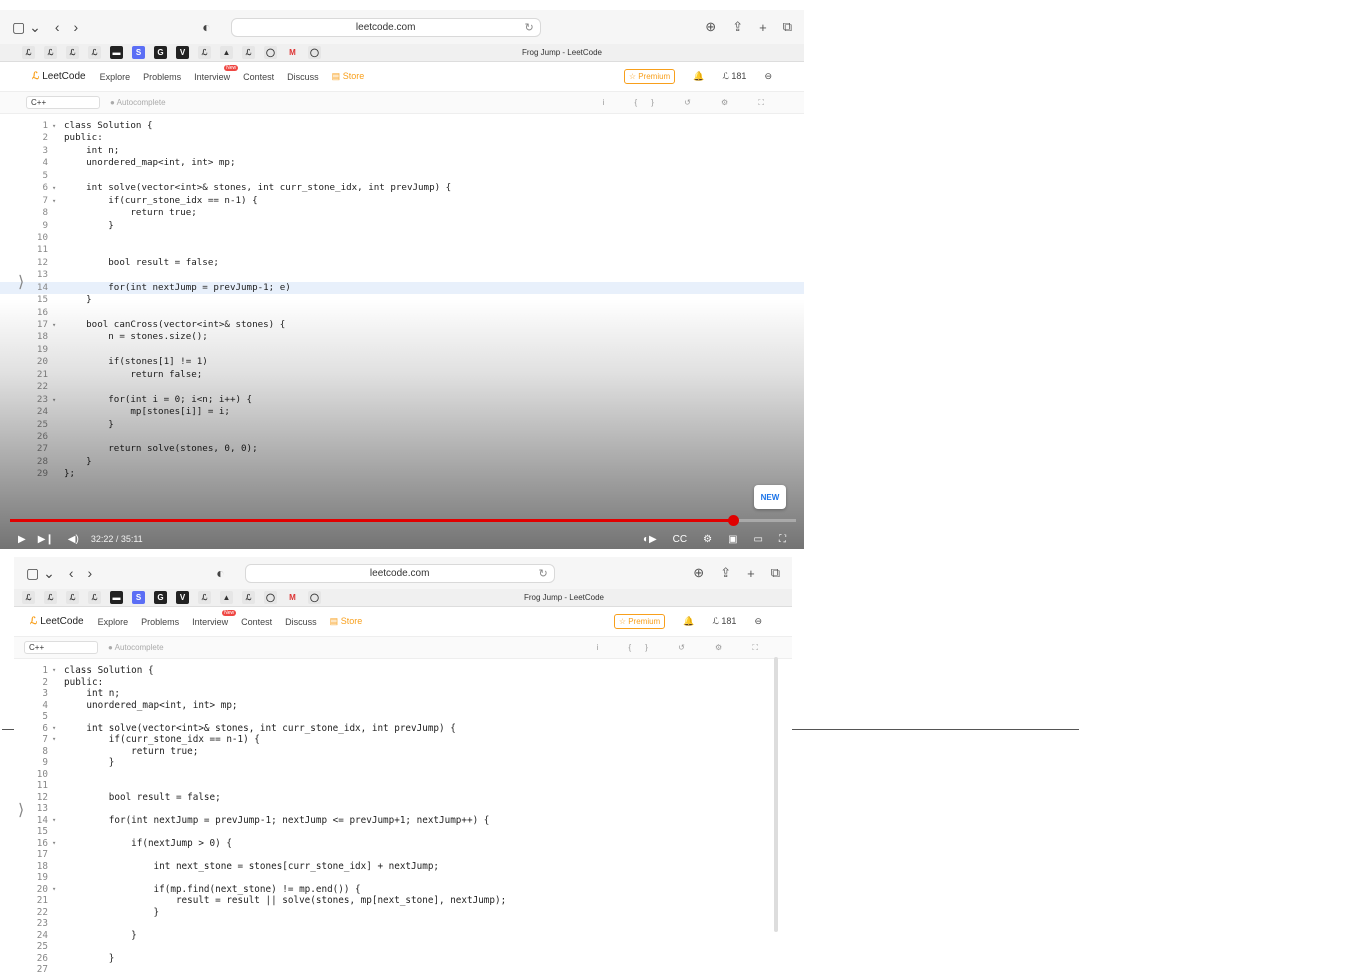 The width and height of the screenshot is (1349, 974). Describe the element at coordinates (385, 27) in the screenshot. I see `address-bar: leetcode.com ↻` at that location.